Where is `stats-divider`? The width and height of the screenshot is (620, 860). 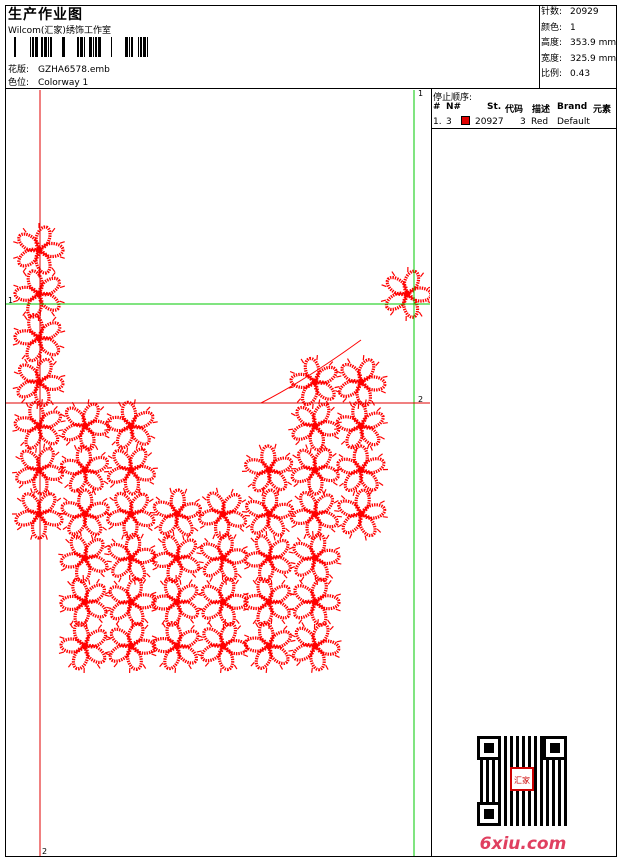
stats-divider is located at coordinates (539, 46).